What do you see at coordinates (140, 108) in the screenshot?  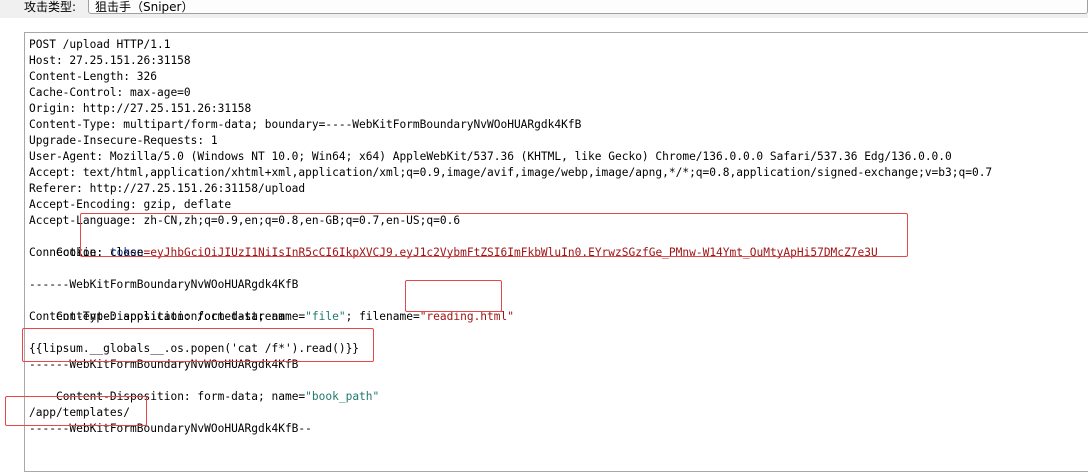 I see `origin-header: Origin: http://27.25.151.26:31158` at bounding box center [140, 108].